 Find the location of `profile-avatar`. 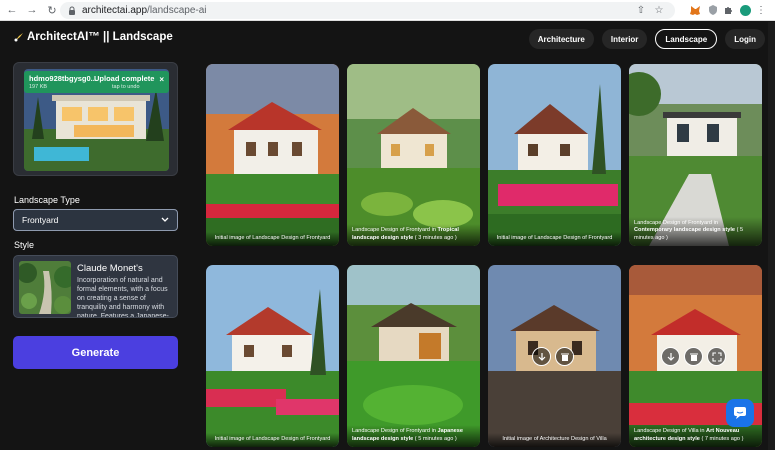

profile-avatar is located at coordinates (745, 10).